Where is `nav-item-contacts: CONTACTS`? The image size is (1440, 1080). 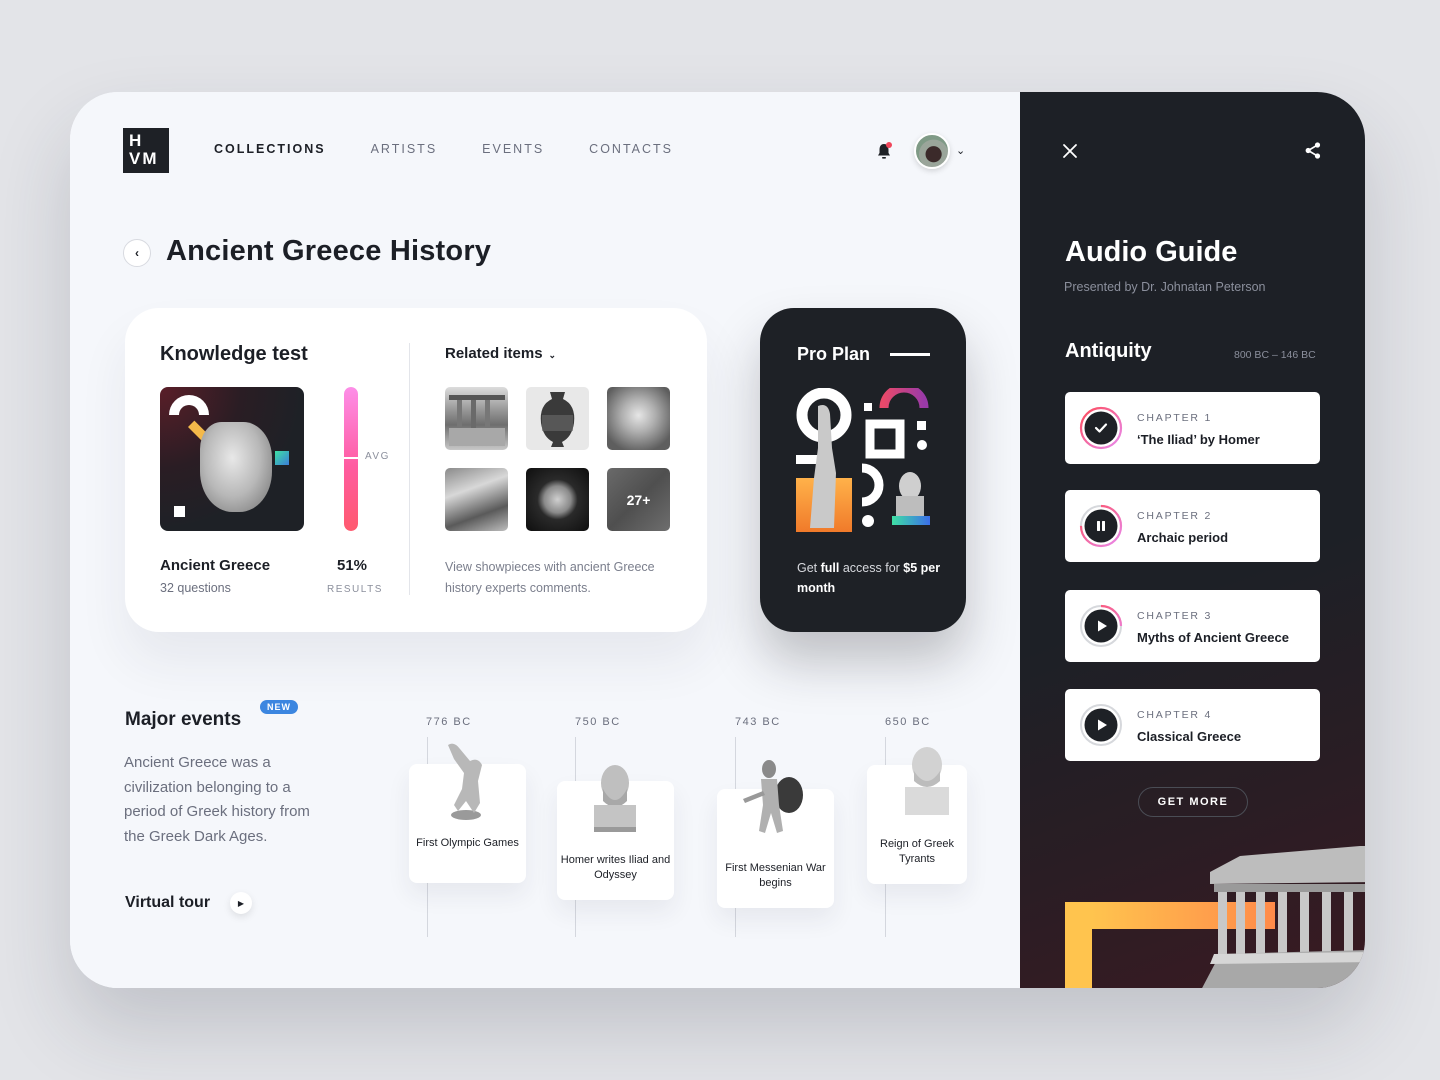
nav-item-contacts: CONTACTS is located at coordinates (631, 149).